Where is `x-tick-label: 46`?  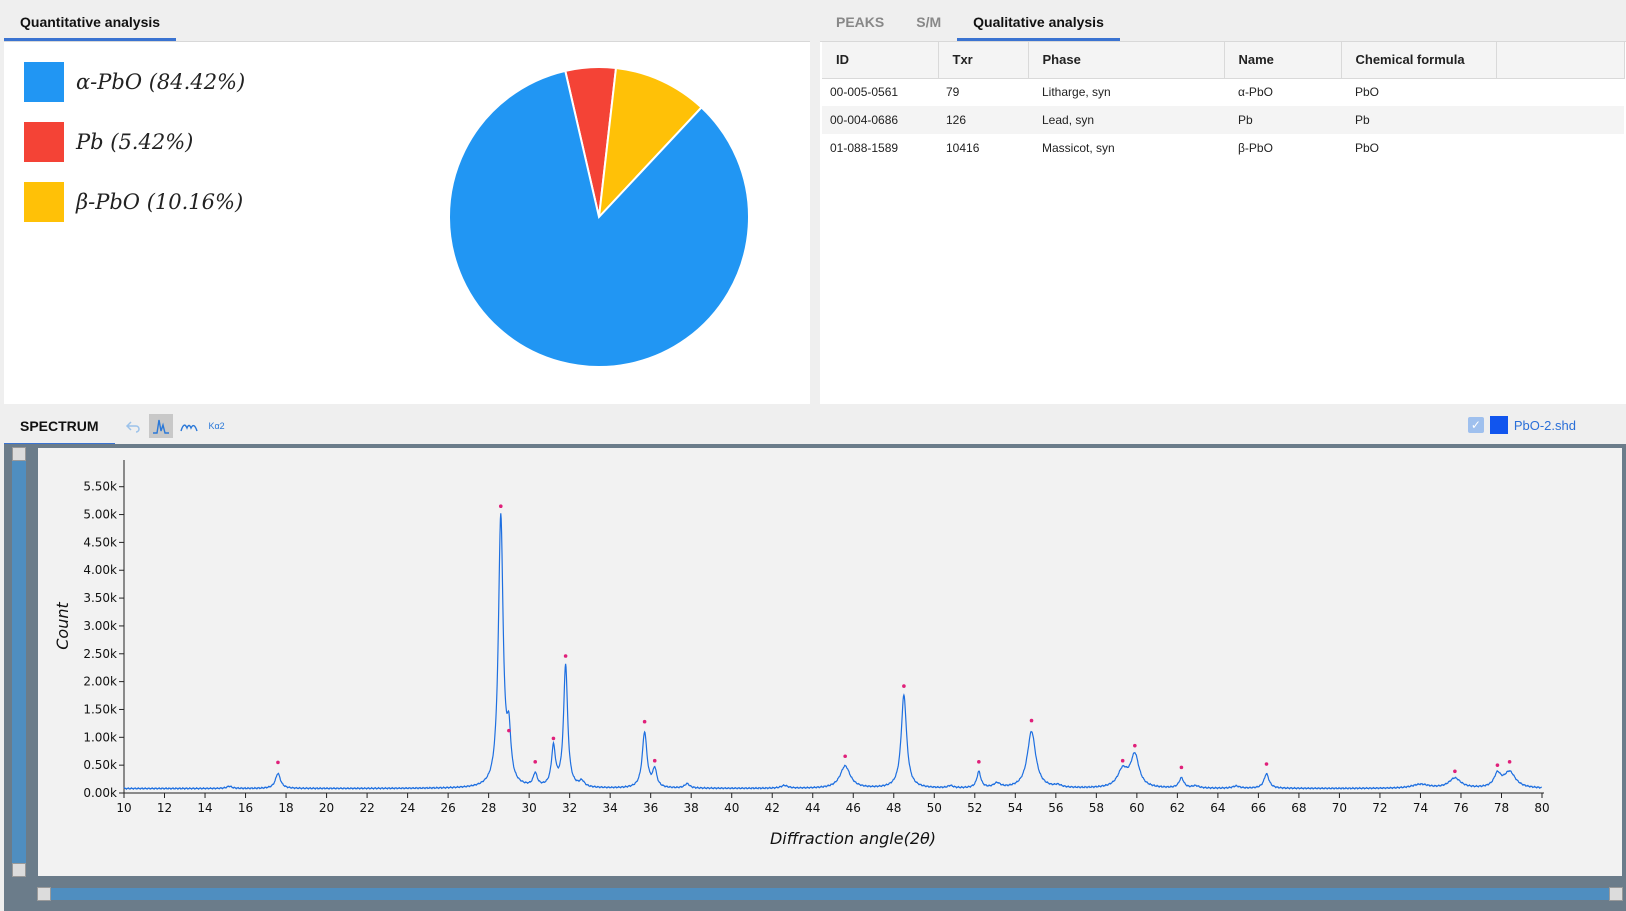 x-tick-label: 46 is located at coordinates (853, 808).